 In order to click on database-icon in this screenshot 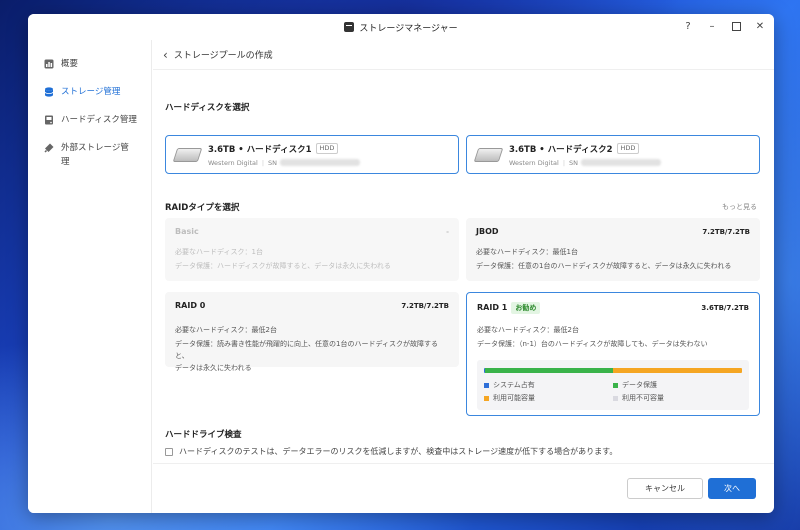, I will do `click(49, 92)`.